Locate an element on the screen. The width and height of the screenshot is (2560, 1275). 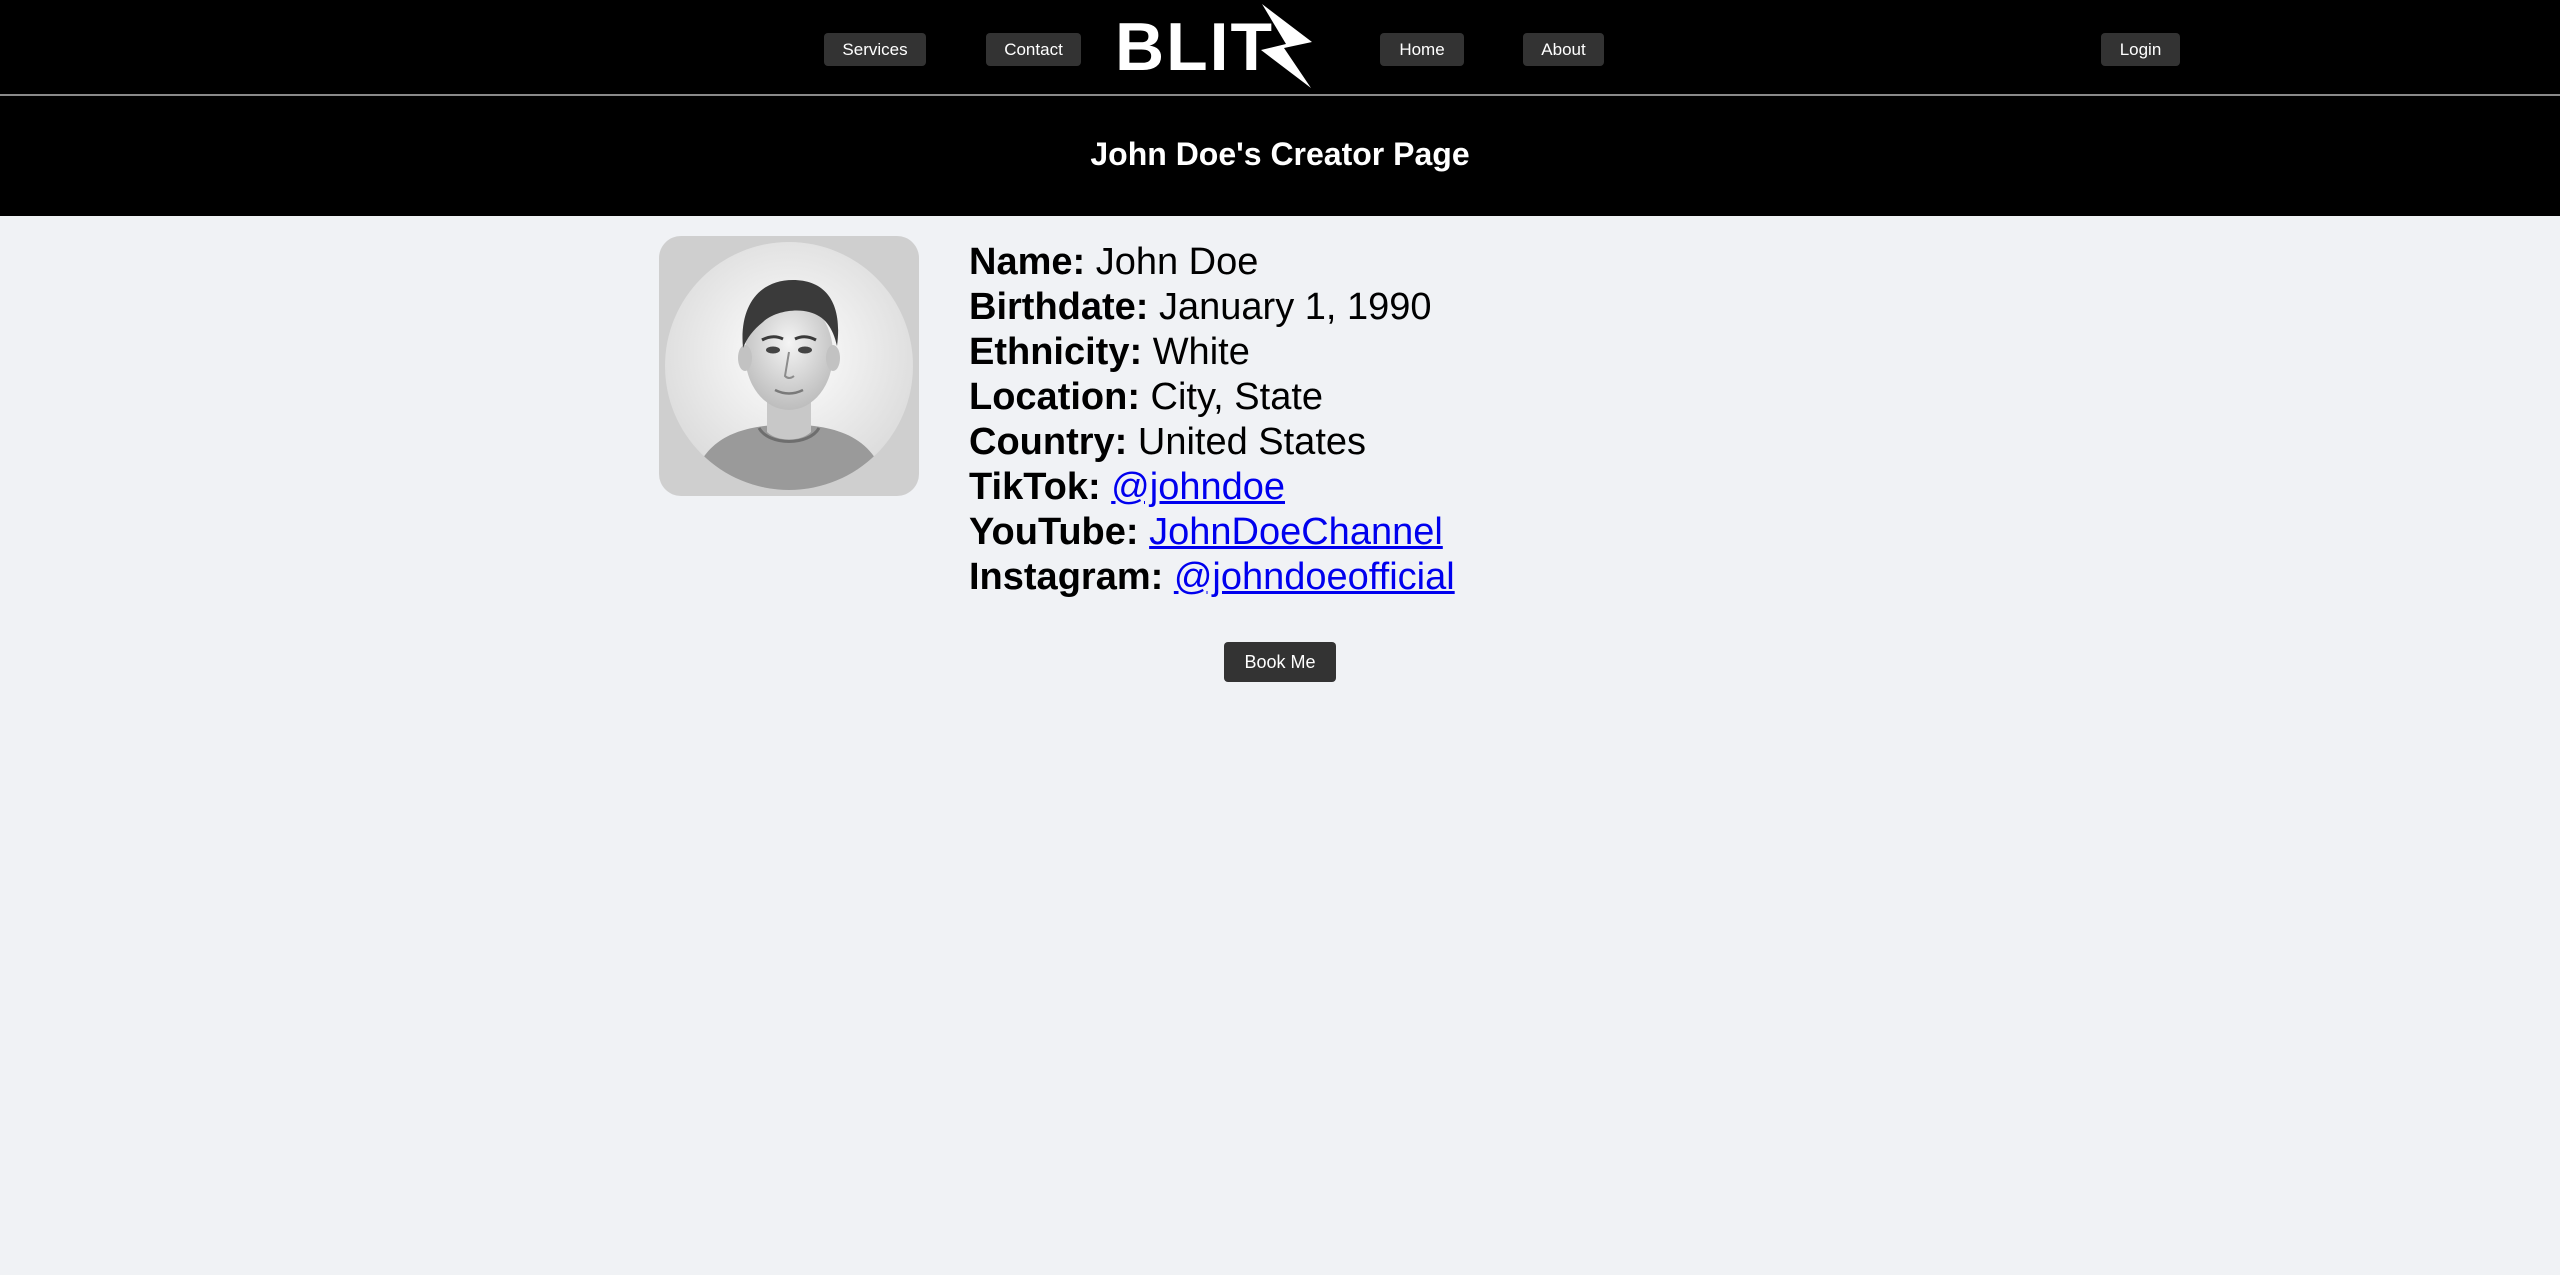
field-label: TikTok: is located at coordinates (1035, 487).